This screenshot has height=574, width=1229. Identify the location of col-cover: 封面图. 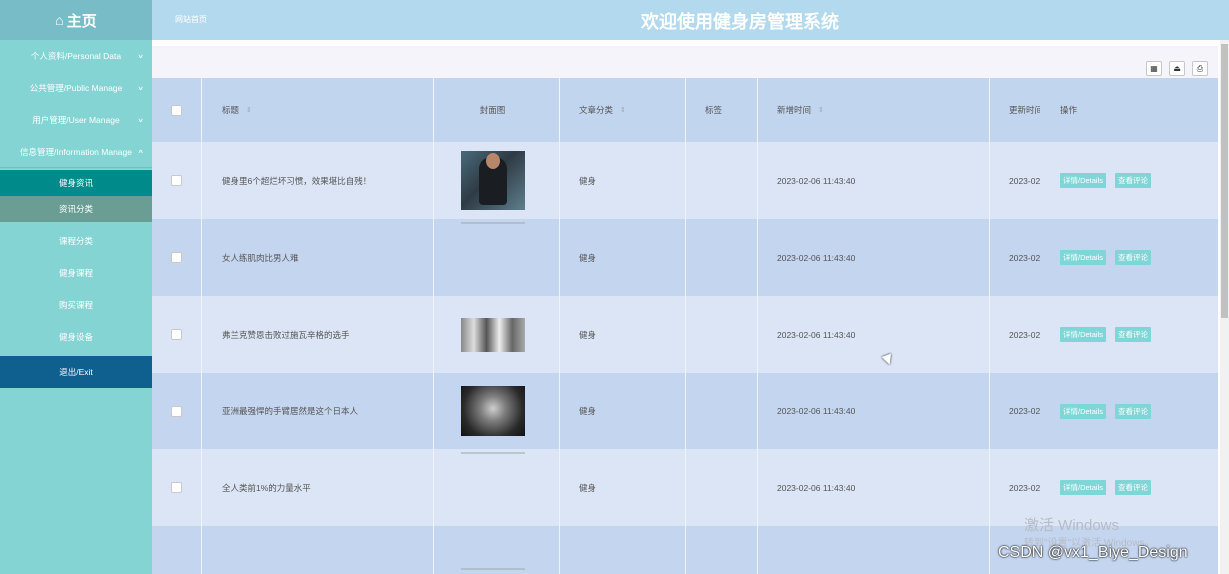
(492, 110).